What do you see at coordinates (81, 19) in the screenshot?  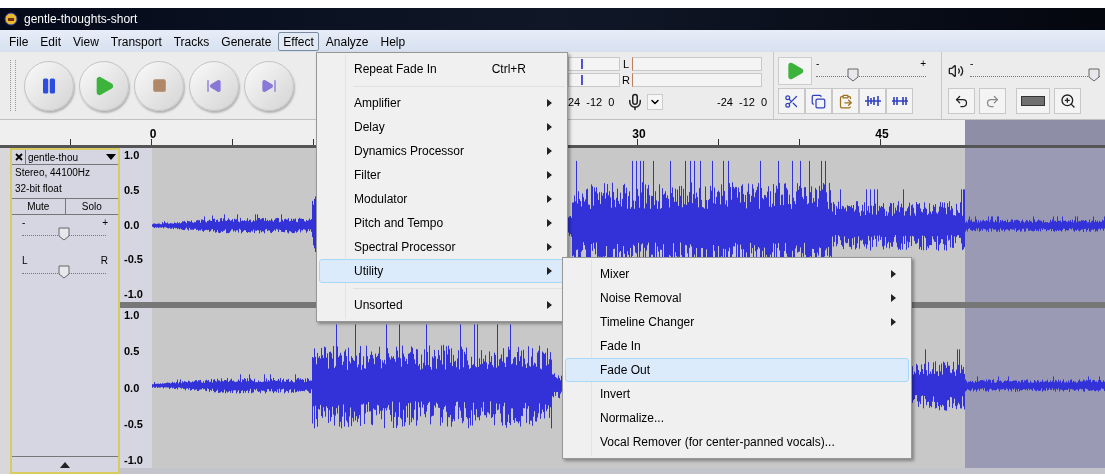 I see `window-title: gentle-thoughts-short` at bounding box center [81, 19].